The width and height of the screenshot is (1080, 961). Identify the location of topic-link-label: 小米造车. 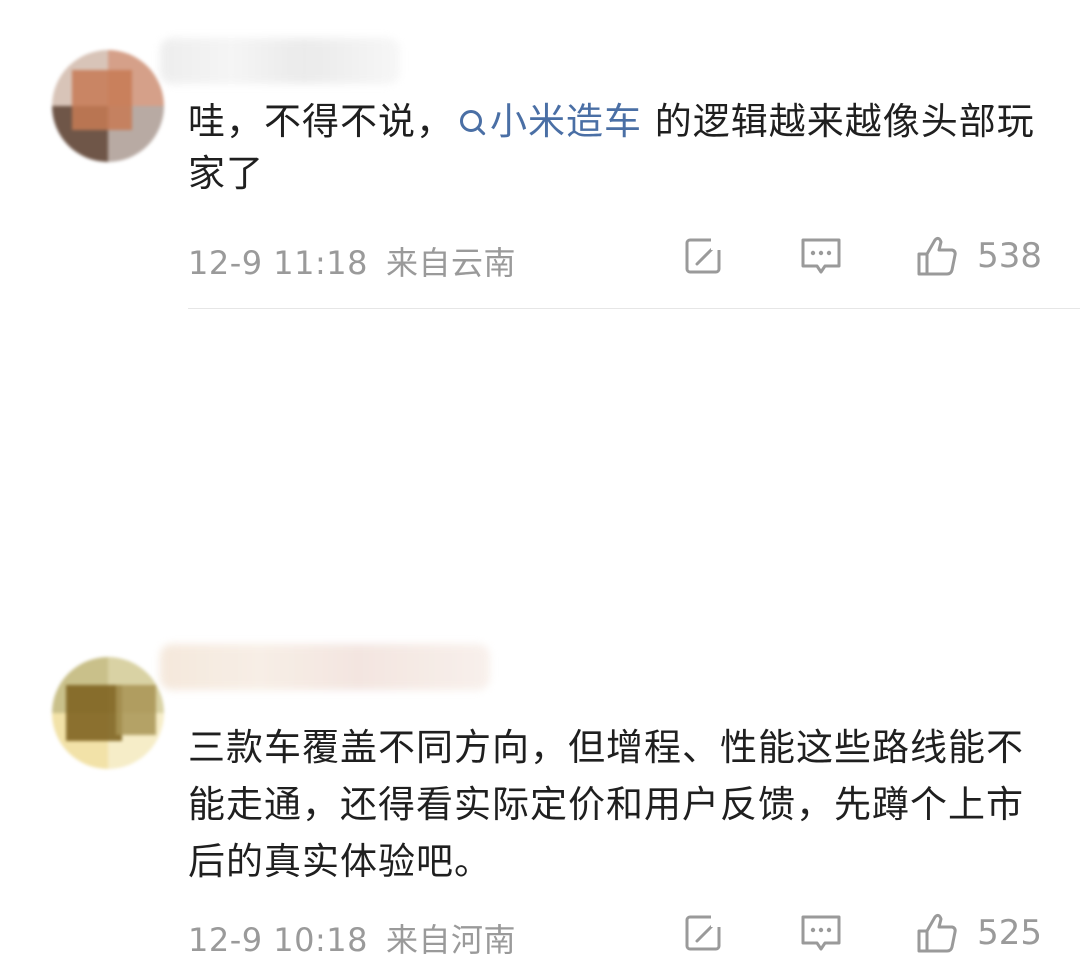
(566, 121).